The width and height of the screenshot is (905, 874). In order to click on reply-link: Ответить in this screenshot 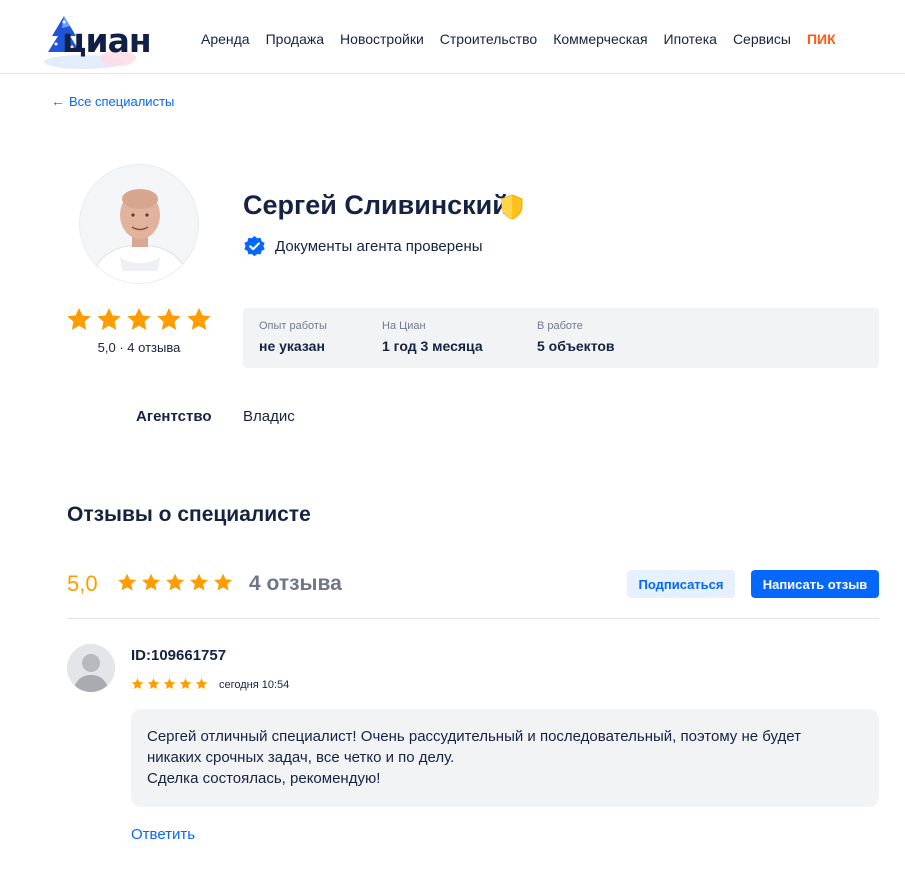, I will do `click(163, 834)`.